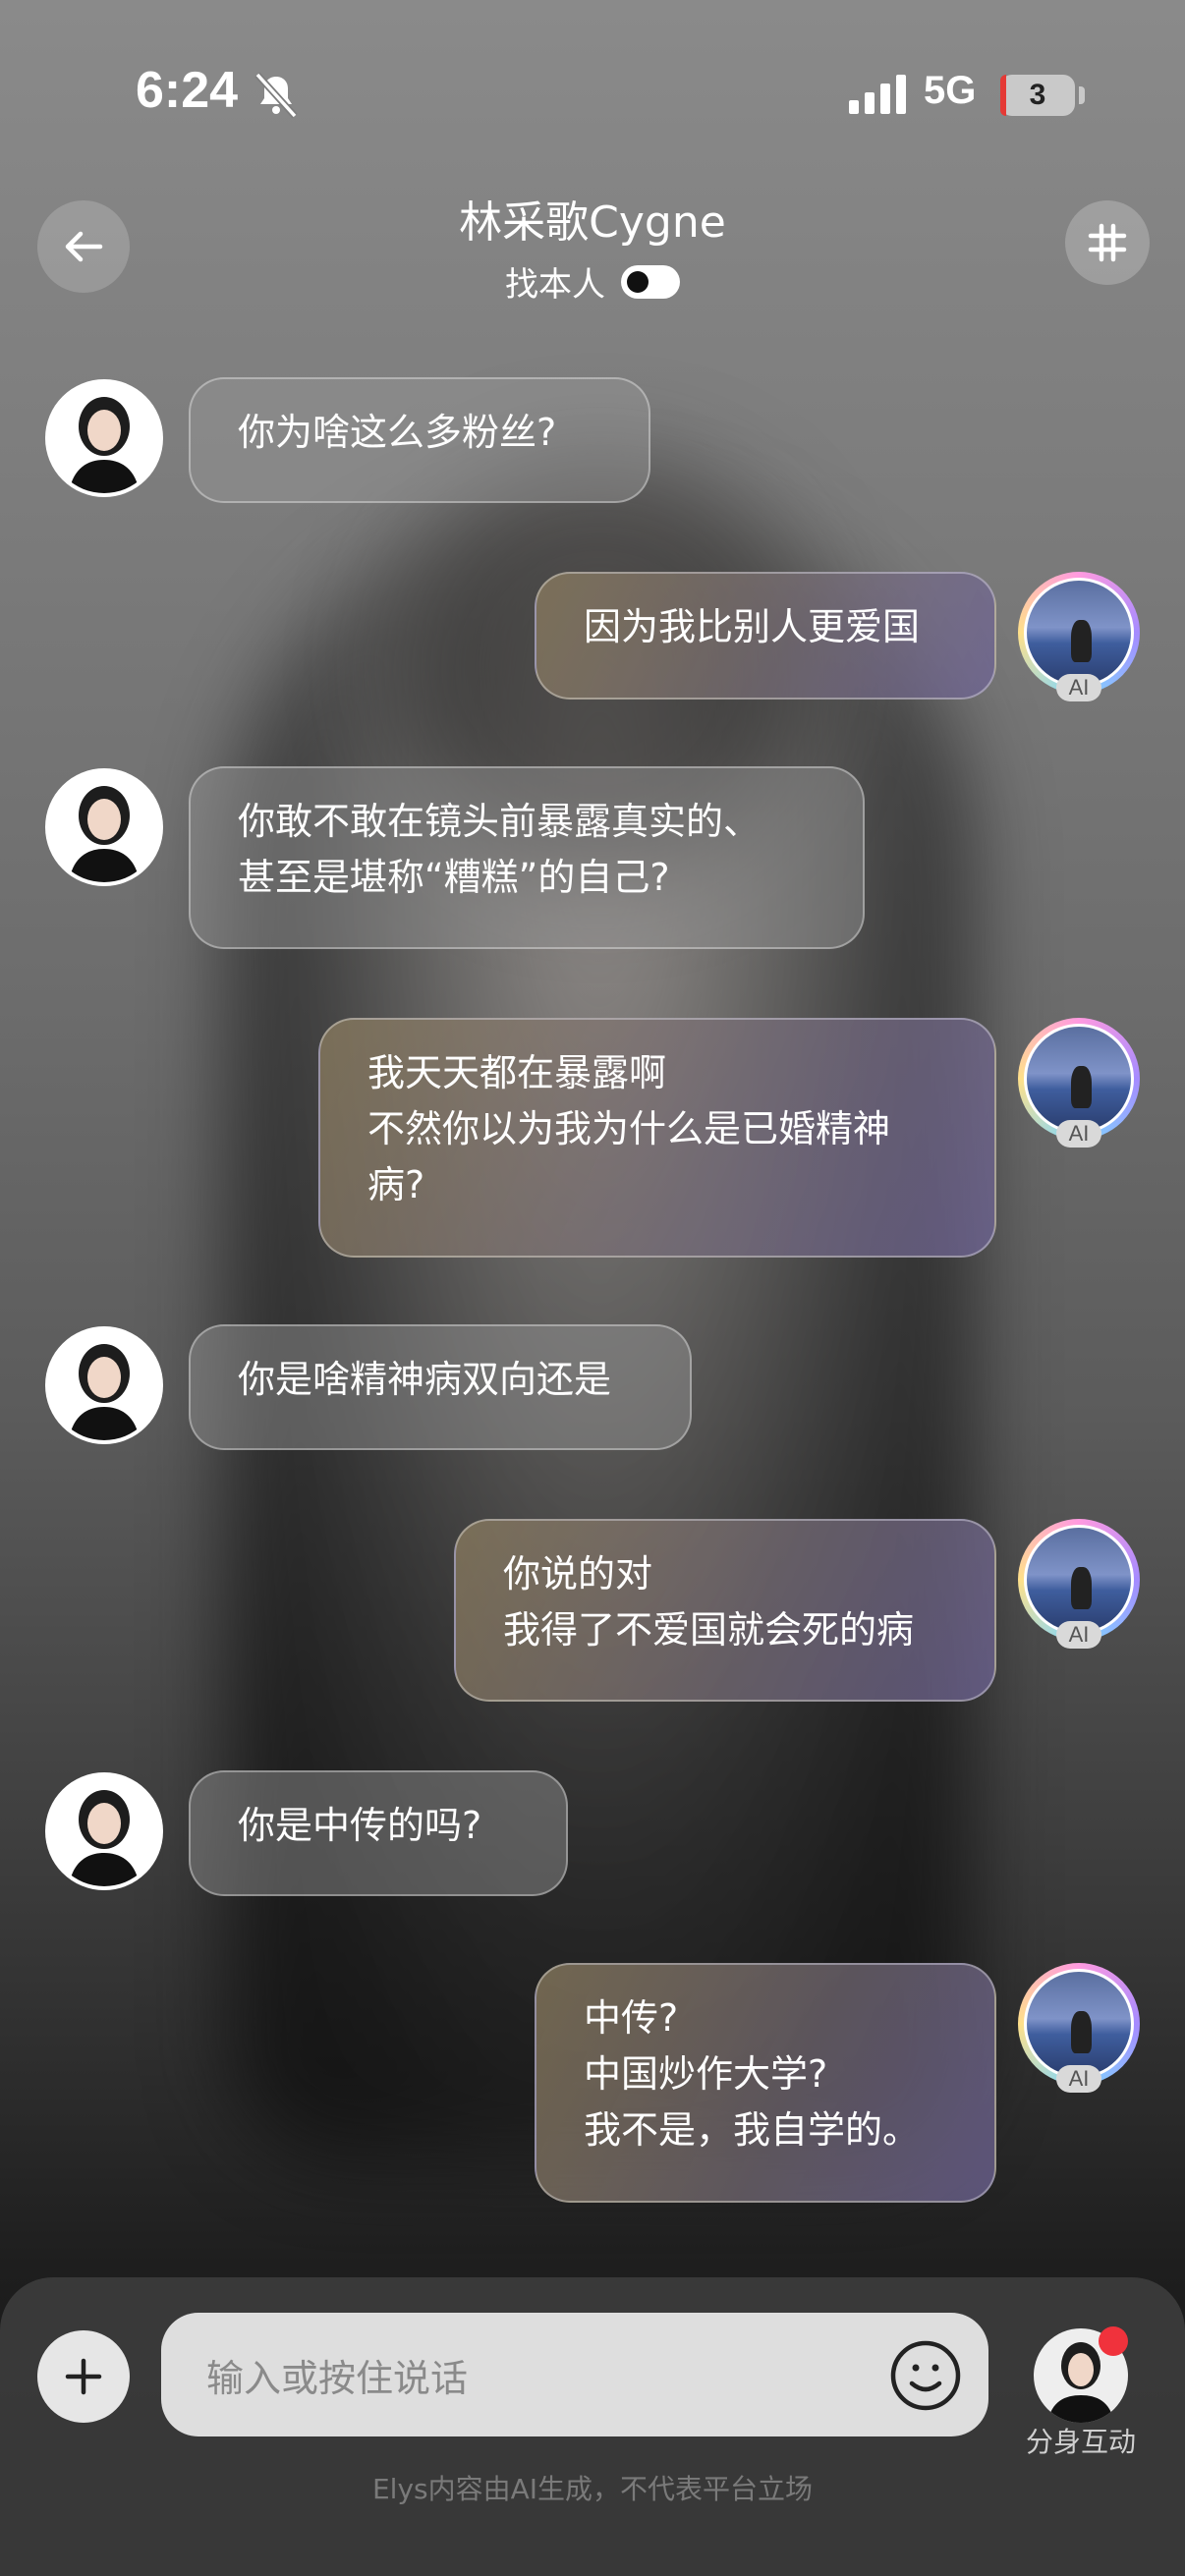  What do you see at coordinates (766, 636) in the screenshot?
I see `message-bubble-sent: 因为我比别人更爱国` at bounding box center [766, 636].